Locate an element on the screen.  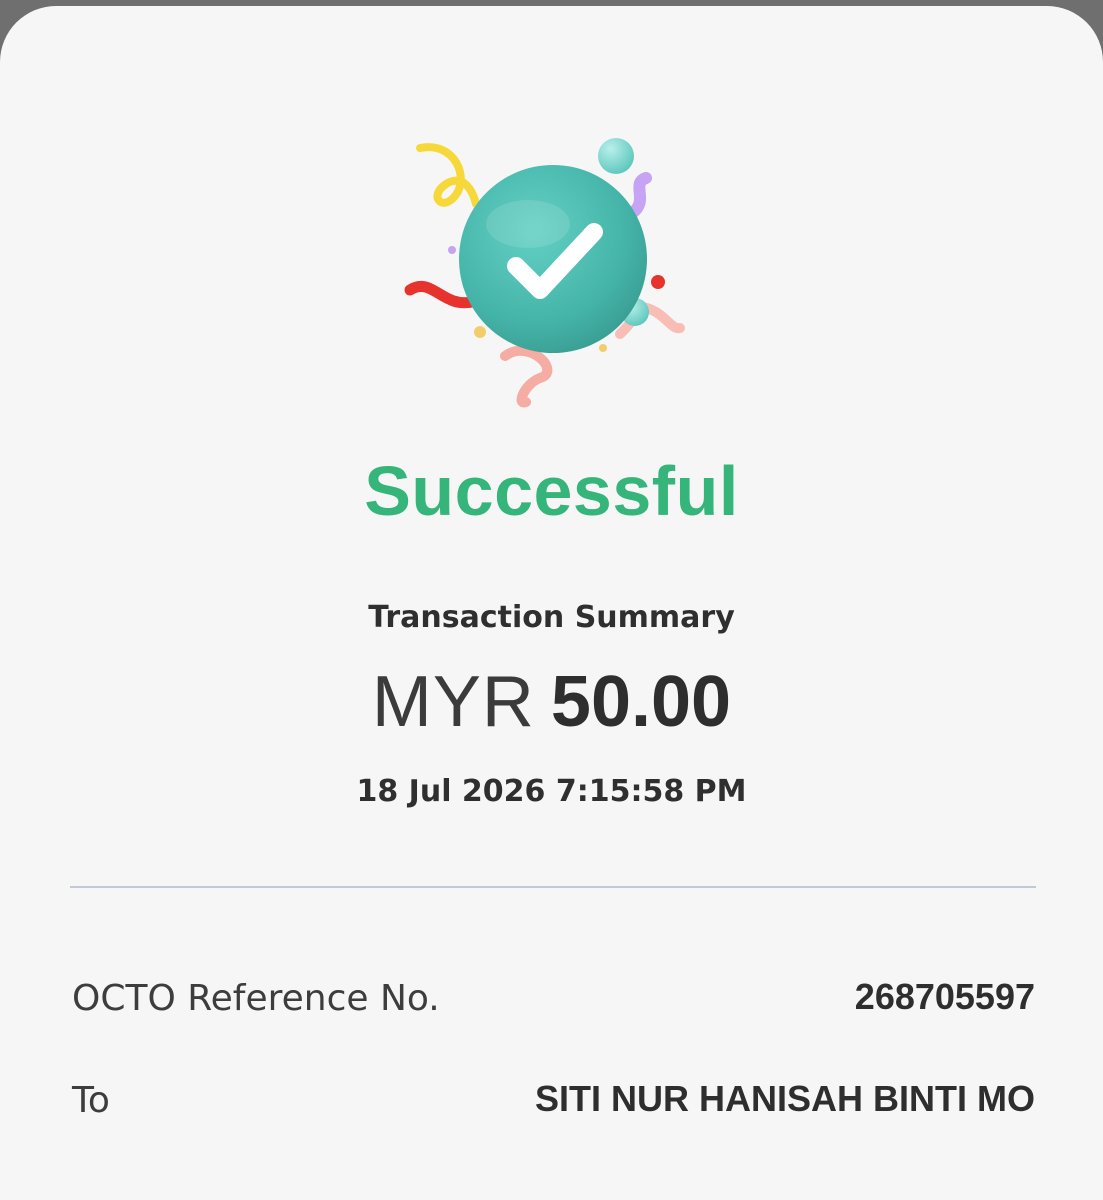
currency-code: MYR is located at coordinates (453, 702).